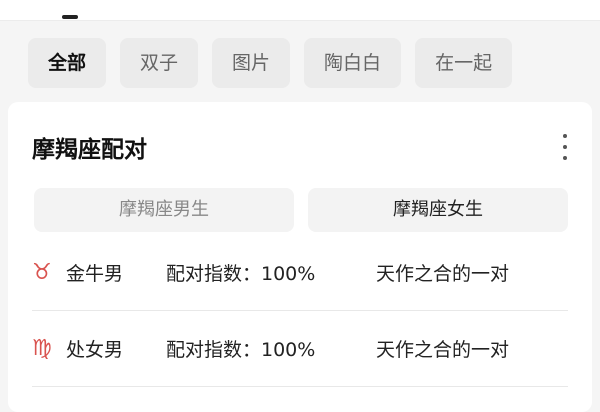 The image size is (600, 412). I want to click on filter-tabs: 全部 双子 图片 陶白白 在一起, so click(270, 63).